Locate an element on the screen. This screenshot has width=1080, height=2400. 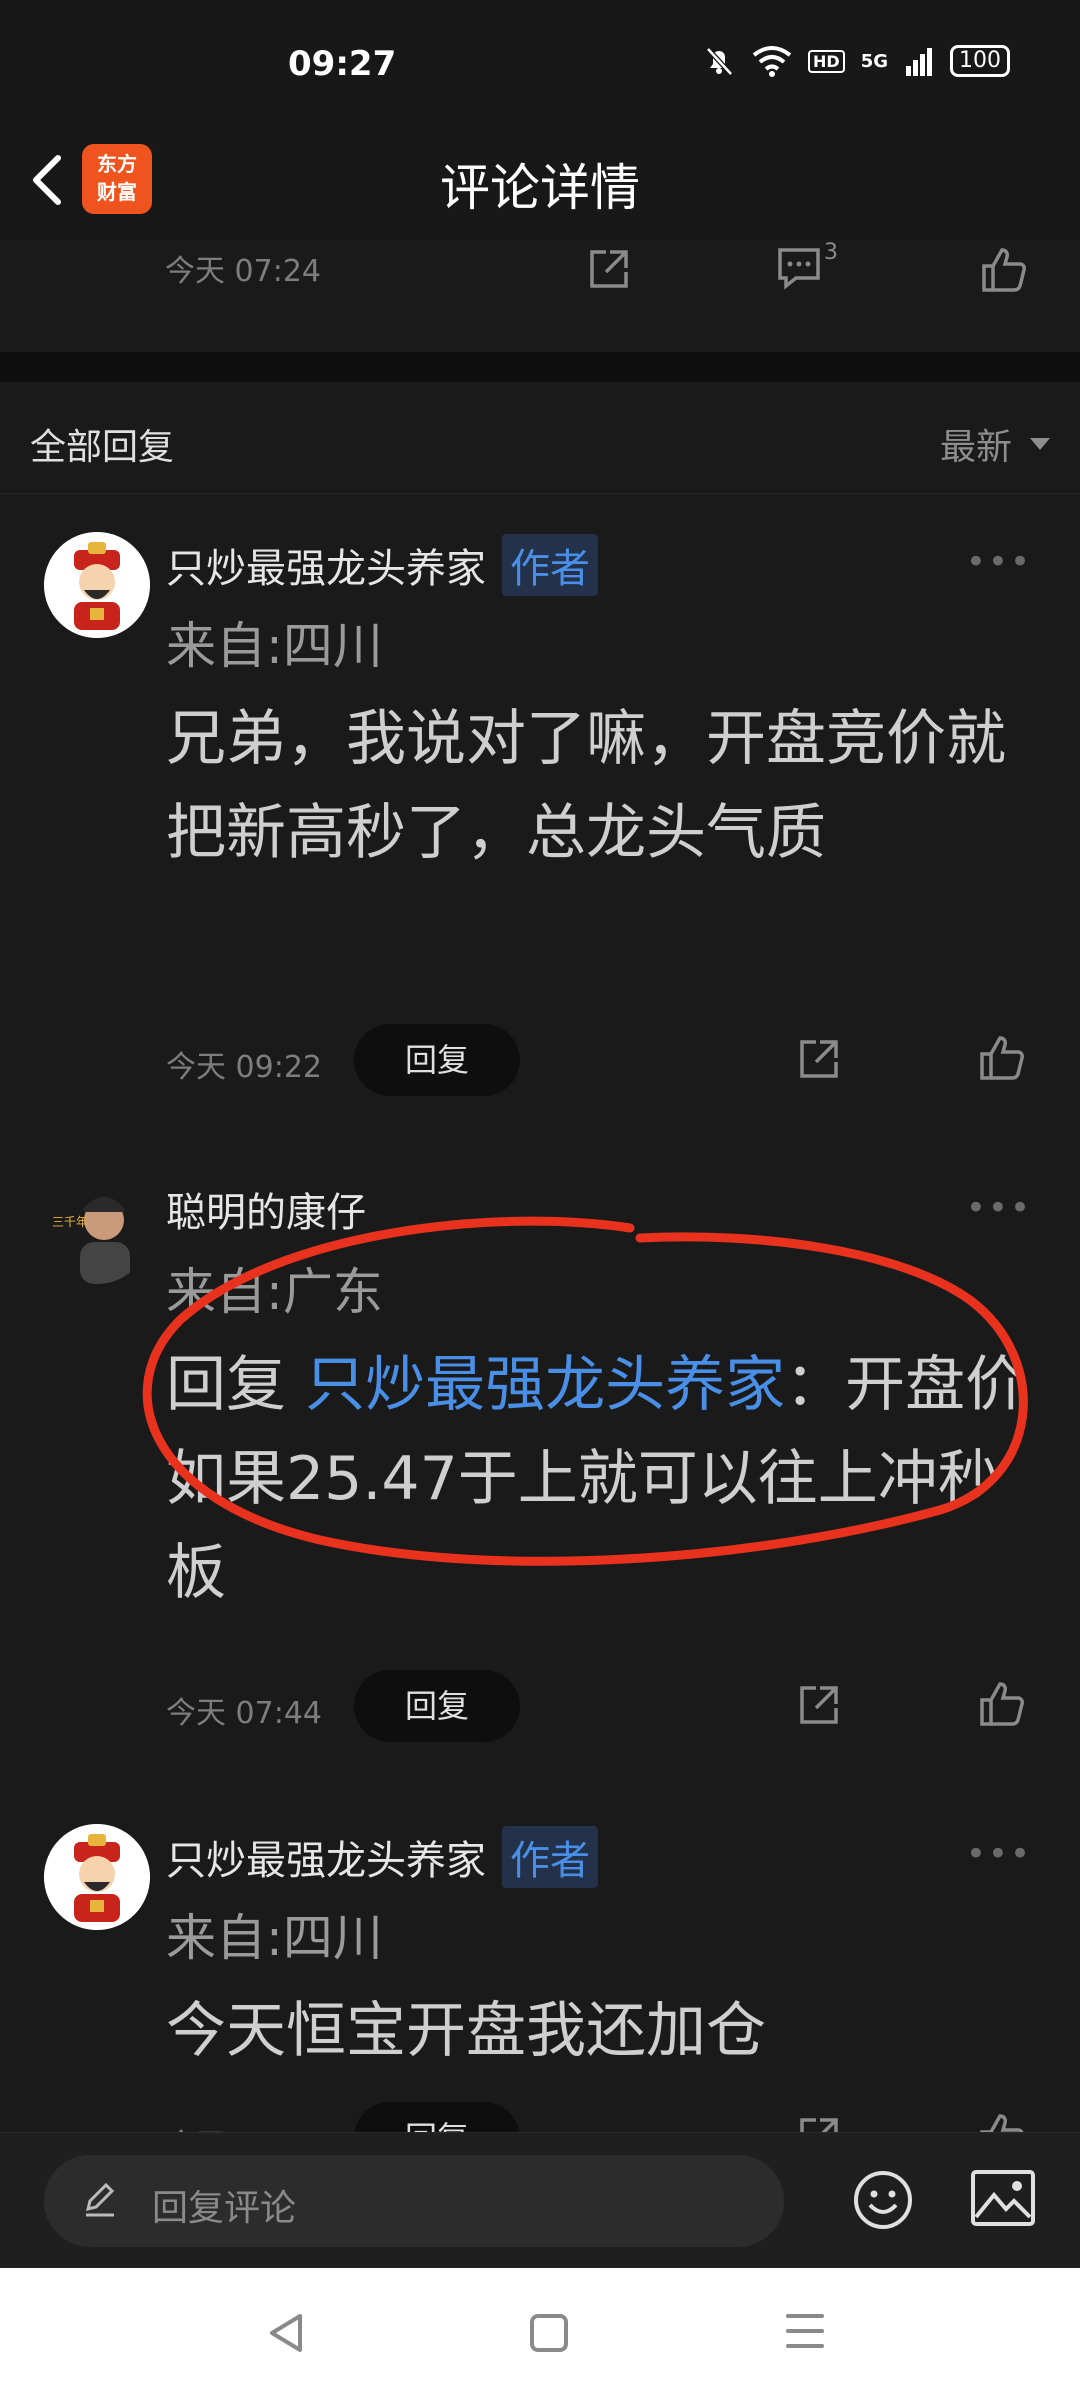
comment-meta: 今天 07:44 回复 is located at coordinates (611, 1707).